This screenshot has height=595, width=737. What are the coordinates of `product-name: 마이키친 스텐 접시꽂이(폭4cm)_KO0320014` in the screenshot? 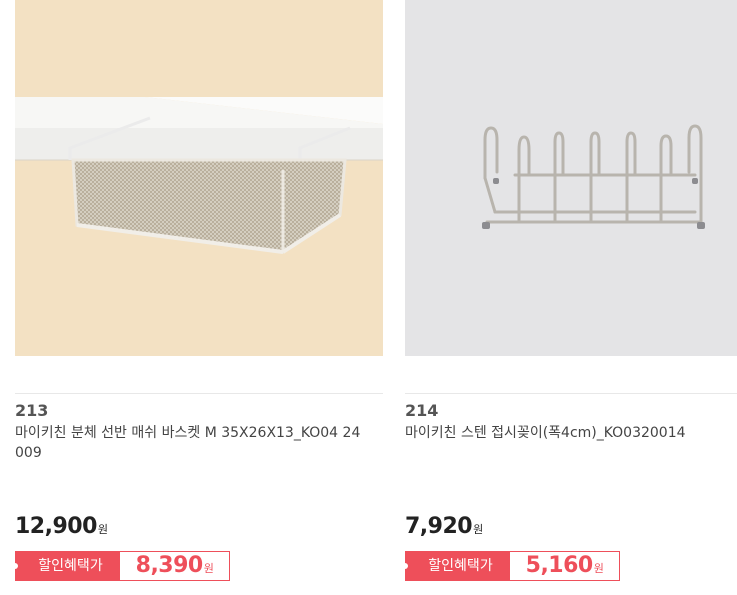 It's located at (571, 433).